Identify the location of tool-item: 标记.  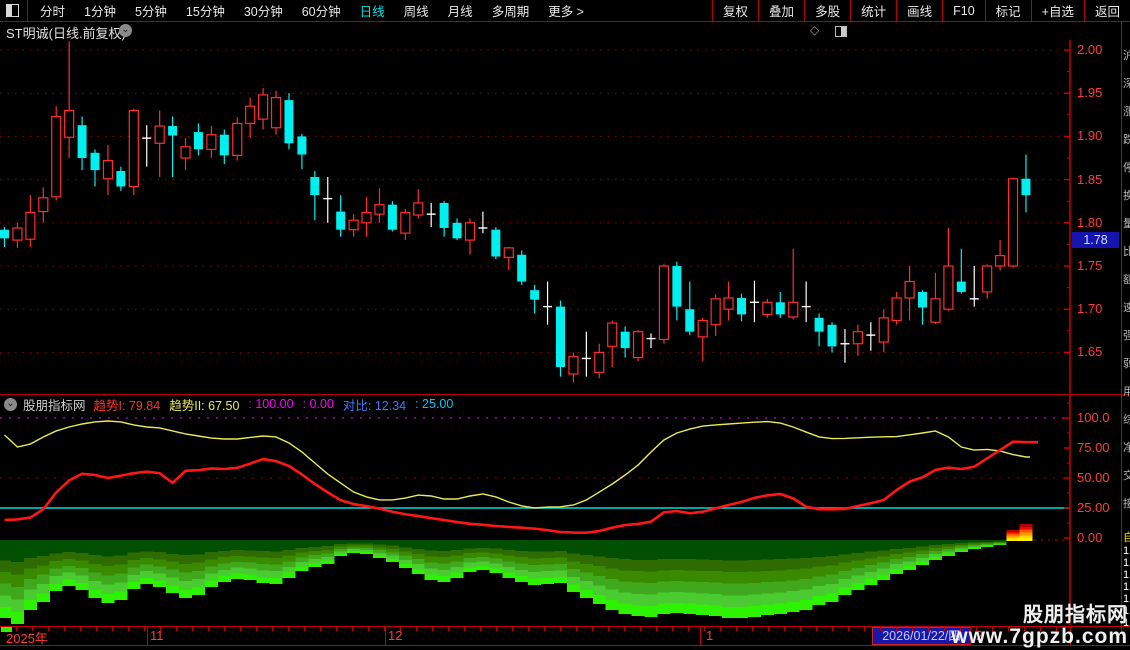
(1007, 10).